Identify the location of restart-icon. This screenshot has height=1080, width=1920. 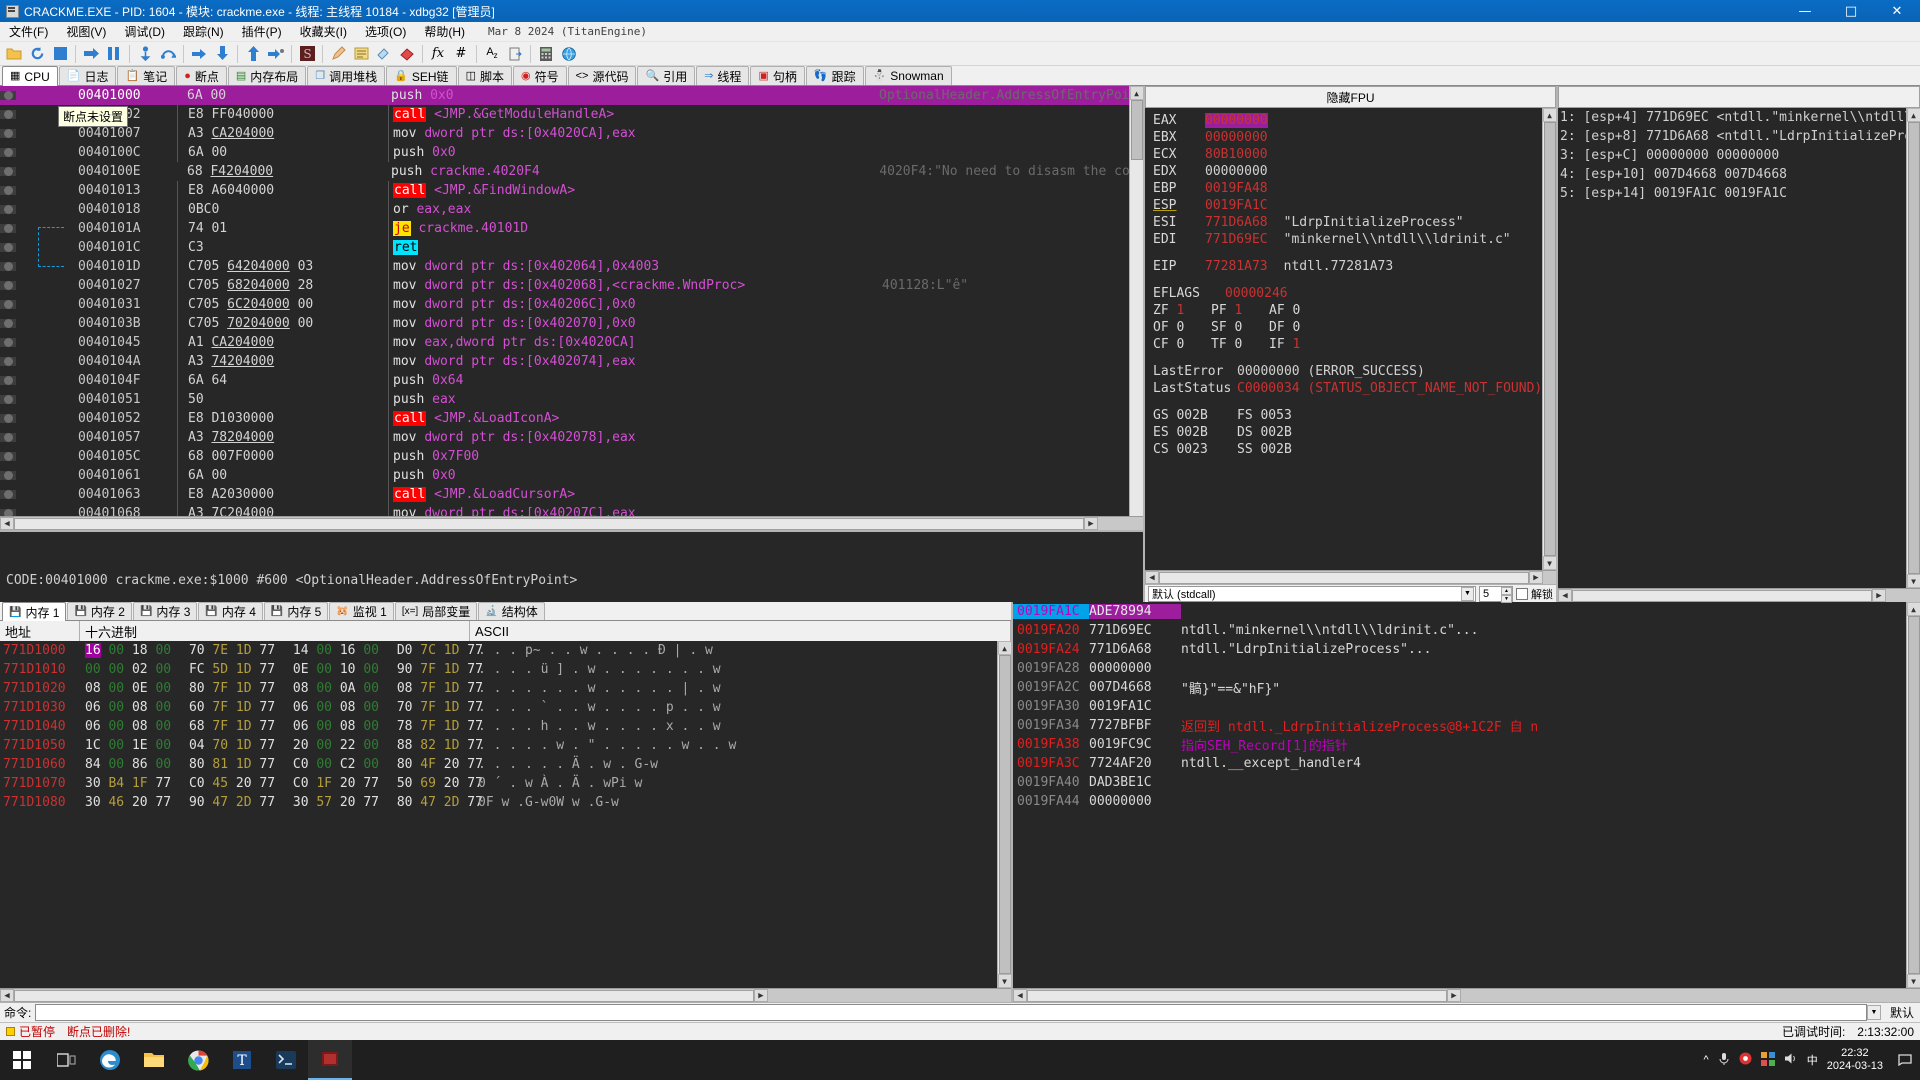
(37, 53).